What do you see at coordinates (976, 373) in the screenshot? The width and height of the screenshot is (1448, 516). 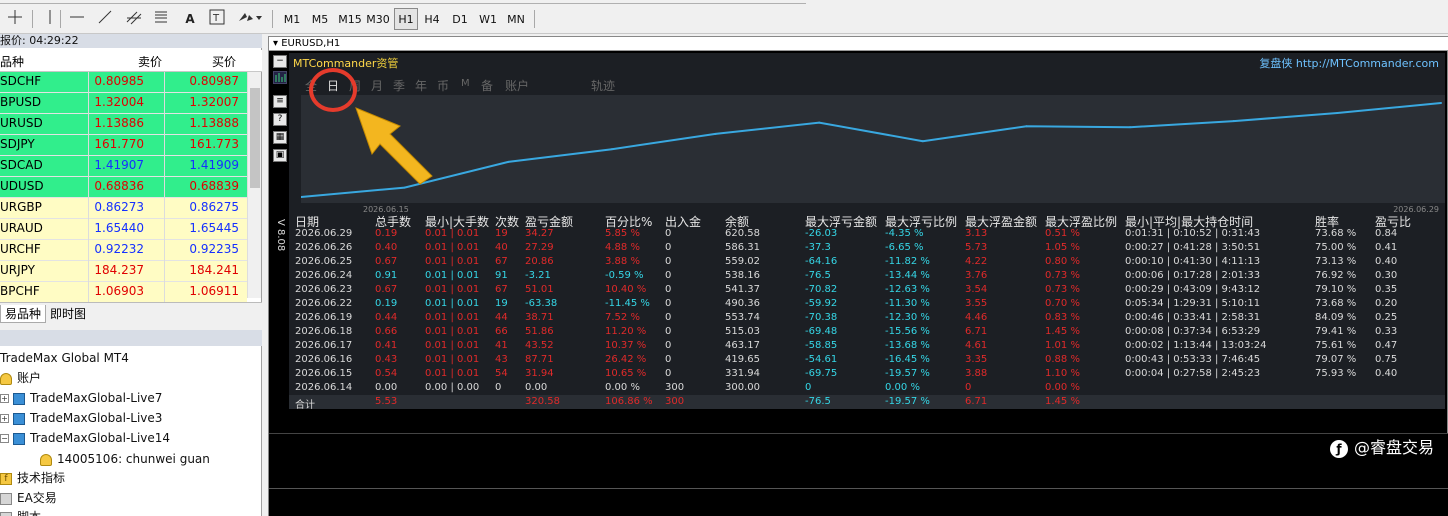 I see `table-cell: 3.88` at bounding box center [976, 373].